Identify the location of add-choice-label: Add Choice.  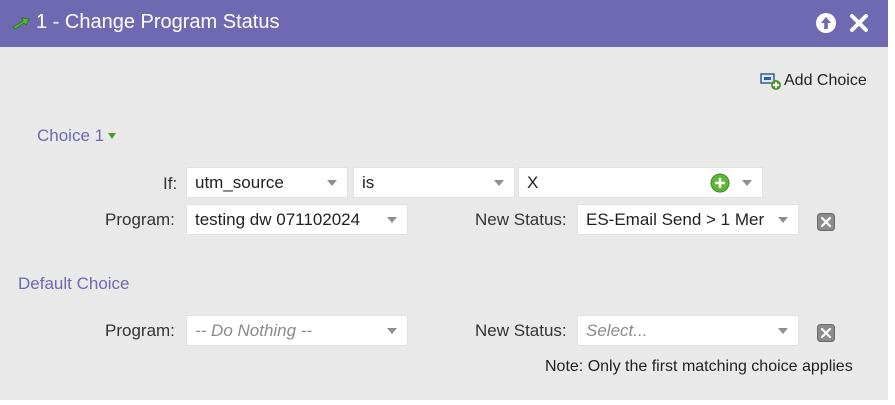
(825, 80).